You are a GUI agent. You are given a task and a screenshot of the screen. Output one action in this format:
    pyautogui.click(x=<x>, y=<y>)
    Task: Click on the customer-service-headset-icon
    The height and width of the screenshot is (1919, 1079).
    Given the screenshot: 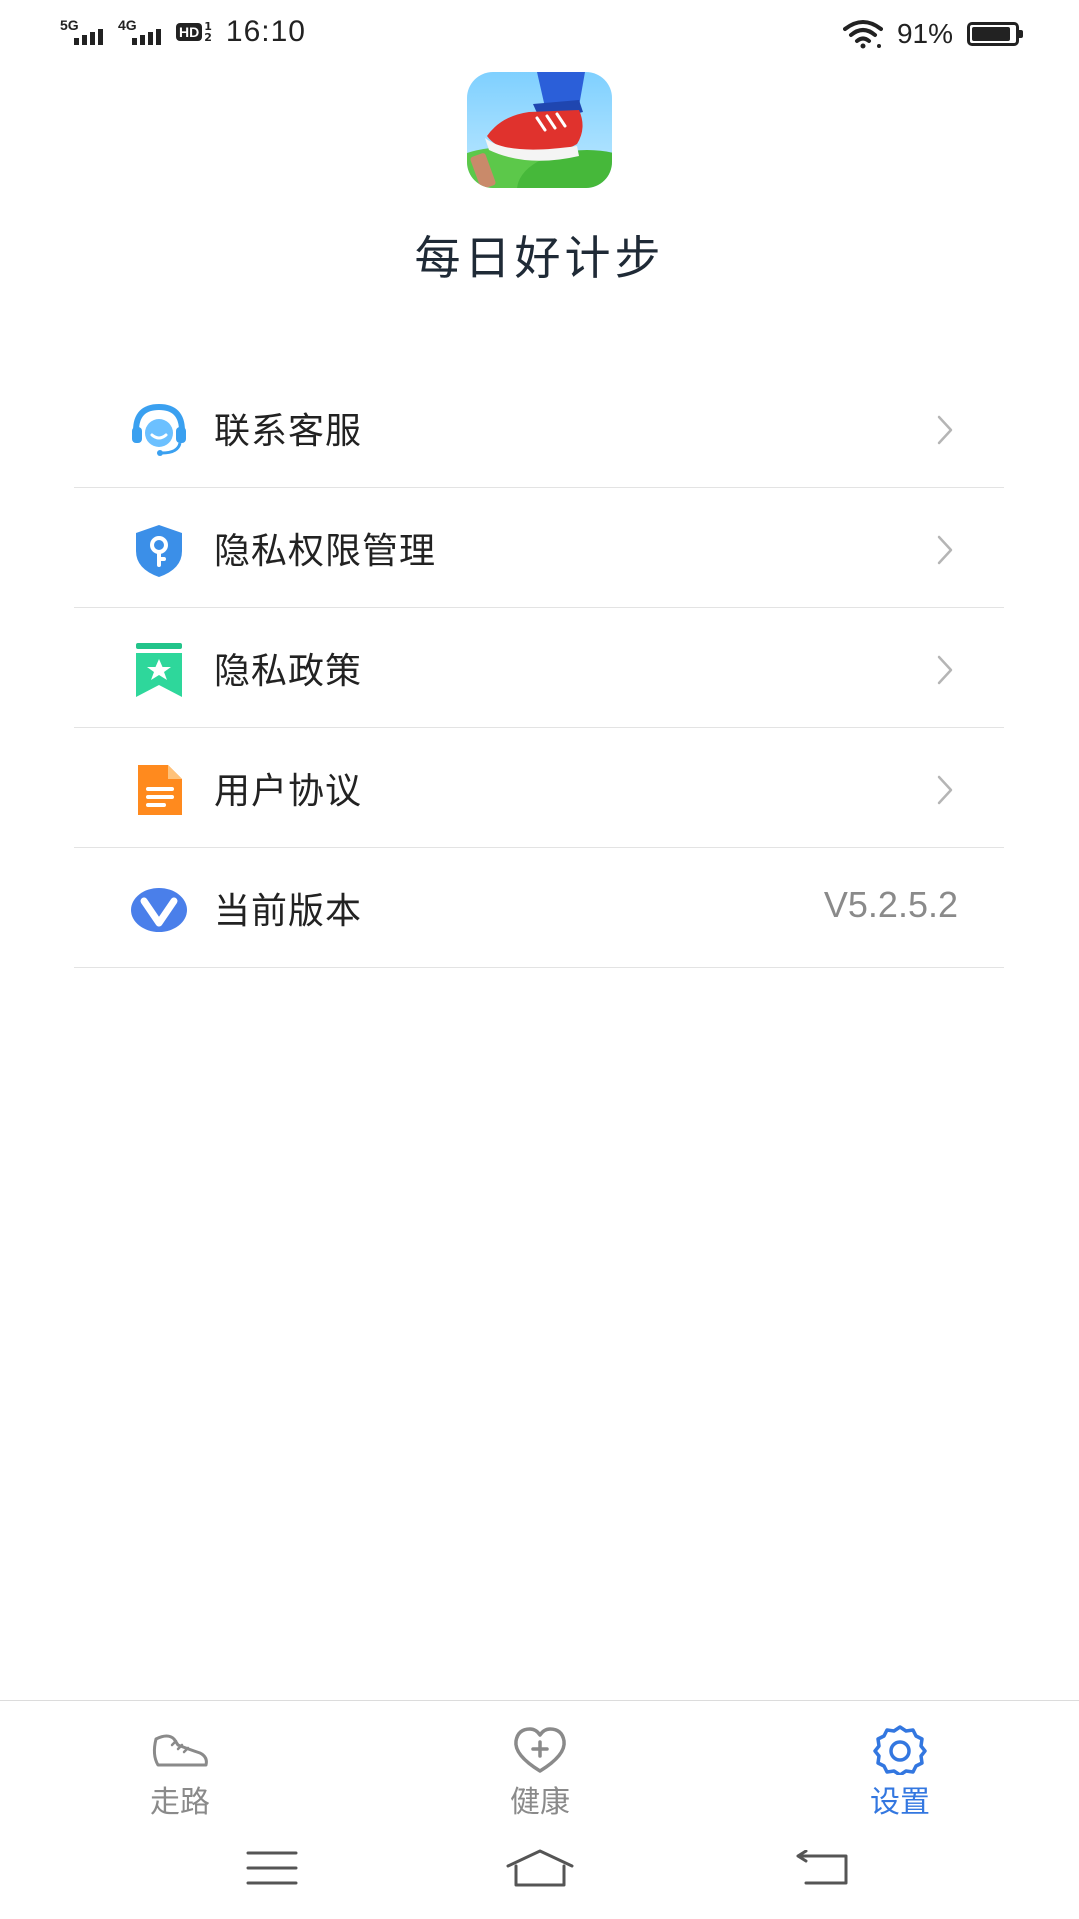 What is the action you would take?
    pyautogui.click(x=159, y=429)
    